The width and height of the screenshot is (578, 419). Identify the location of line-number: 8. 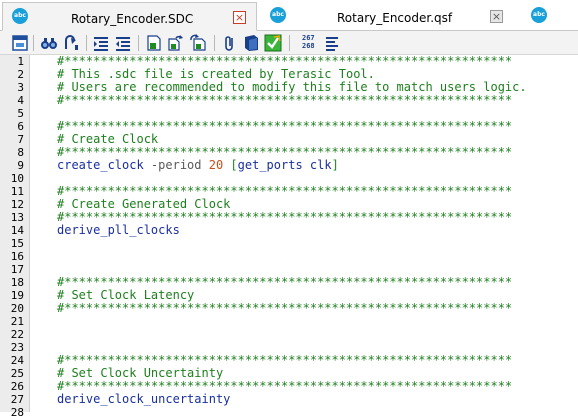
(20, 152).